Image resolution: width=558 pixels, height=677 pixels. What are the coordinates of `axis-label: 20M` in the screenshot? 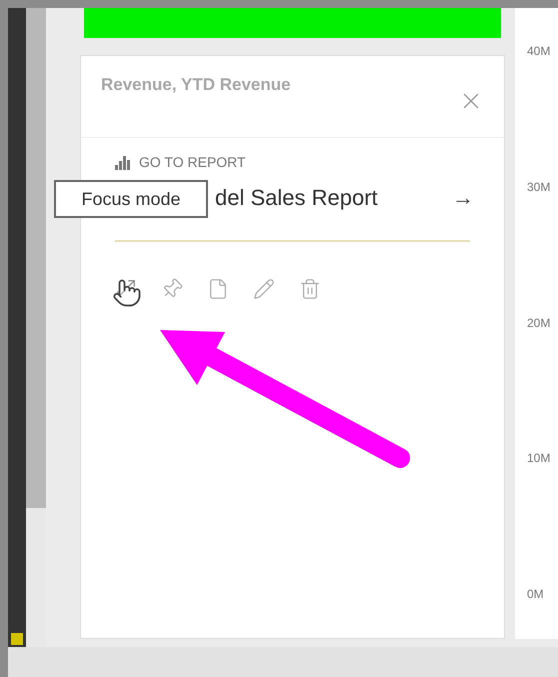 It's located at (539, 323).